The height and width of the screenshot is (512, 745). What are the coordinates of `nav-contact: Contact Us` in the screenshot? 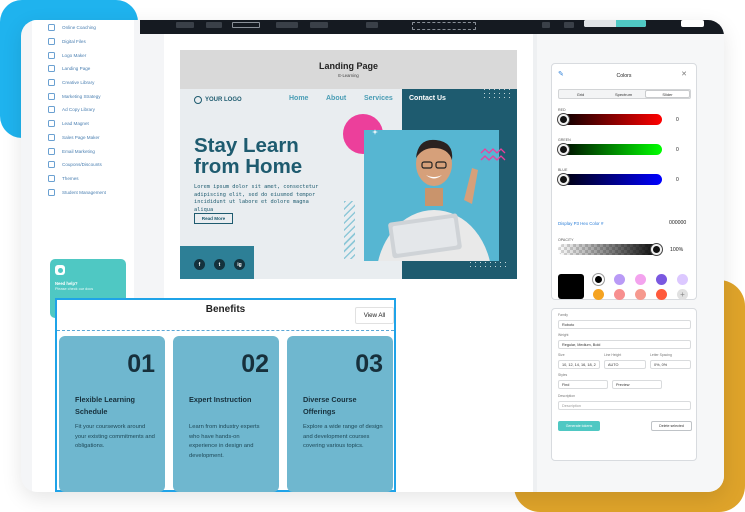 It's located at (427, 98).